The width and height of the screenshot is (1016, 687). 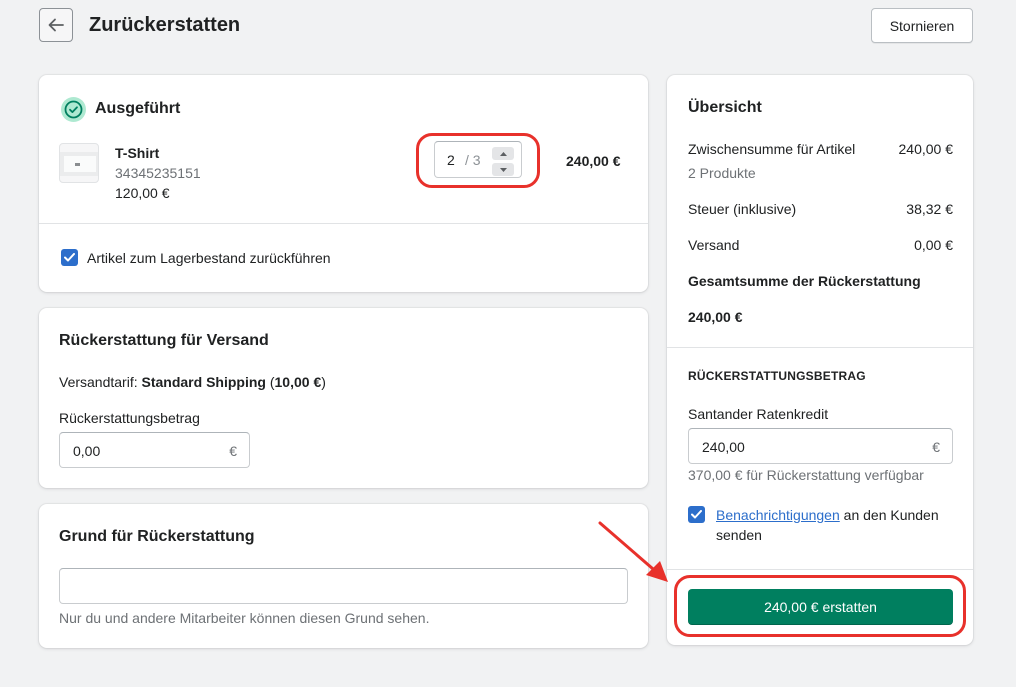 What do you see at coordinates (343, 586) in the screenshot?
I see `reason-input` at bounding box center [343, 586].